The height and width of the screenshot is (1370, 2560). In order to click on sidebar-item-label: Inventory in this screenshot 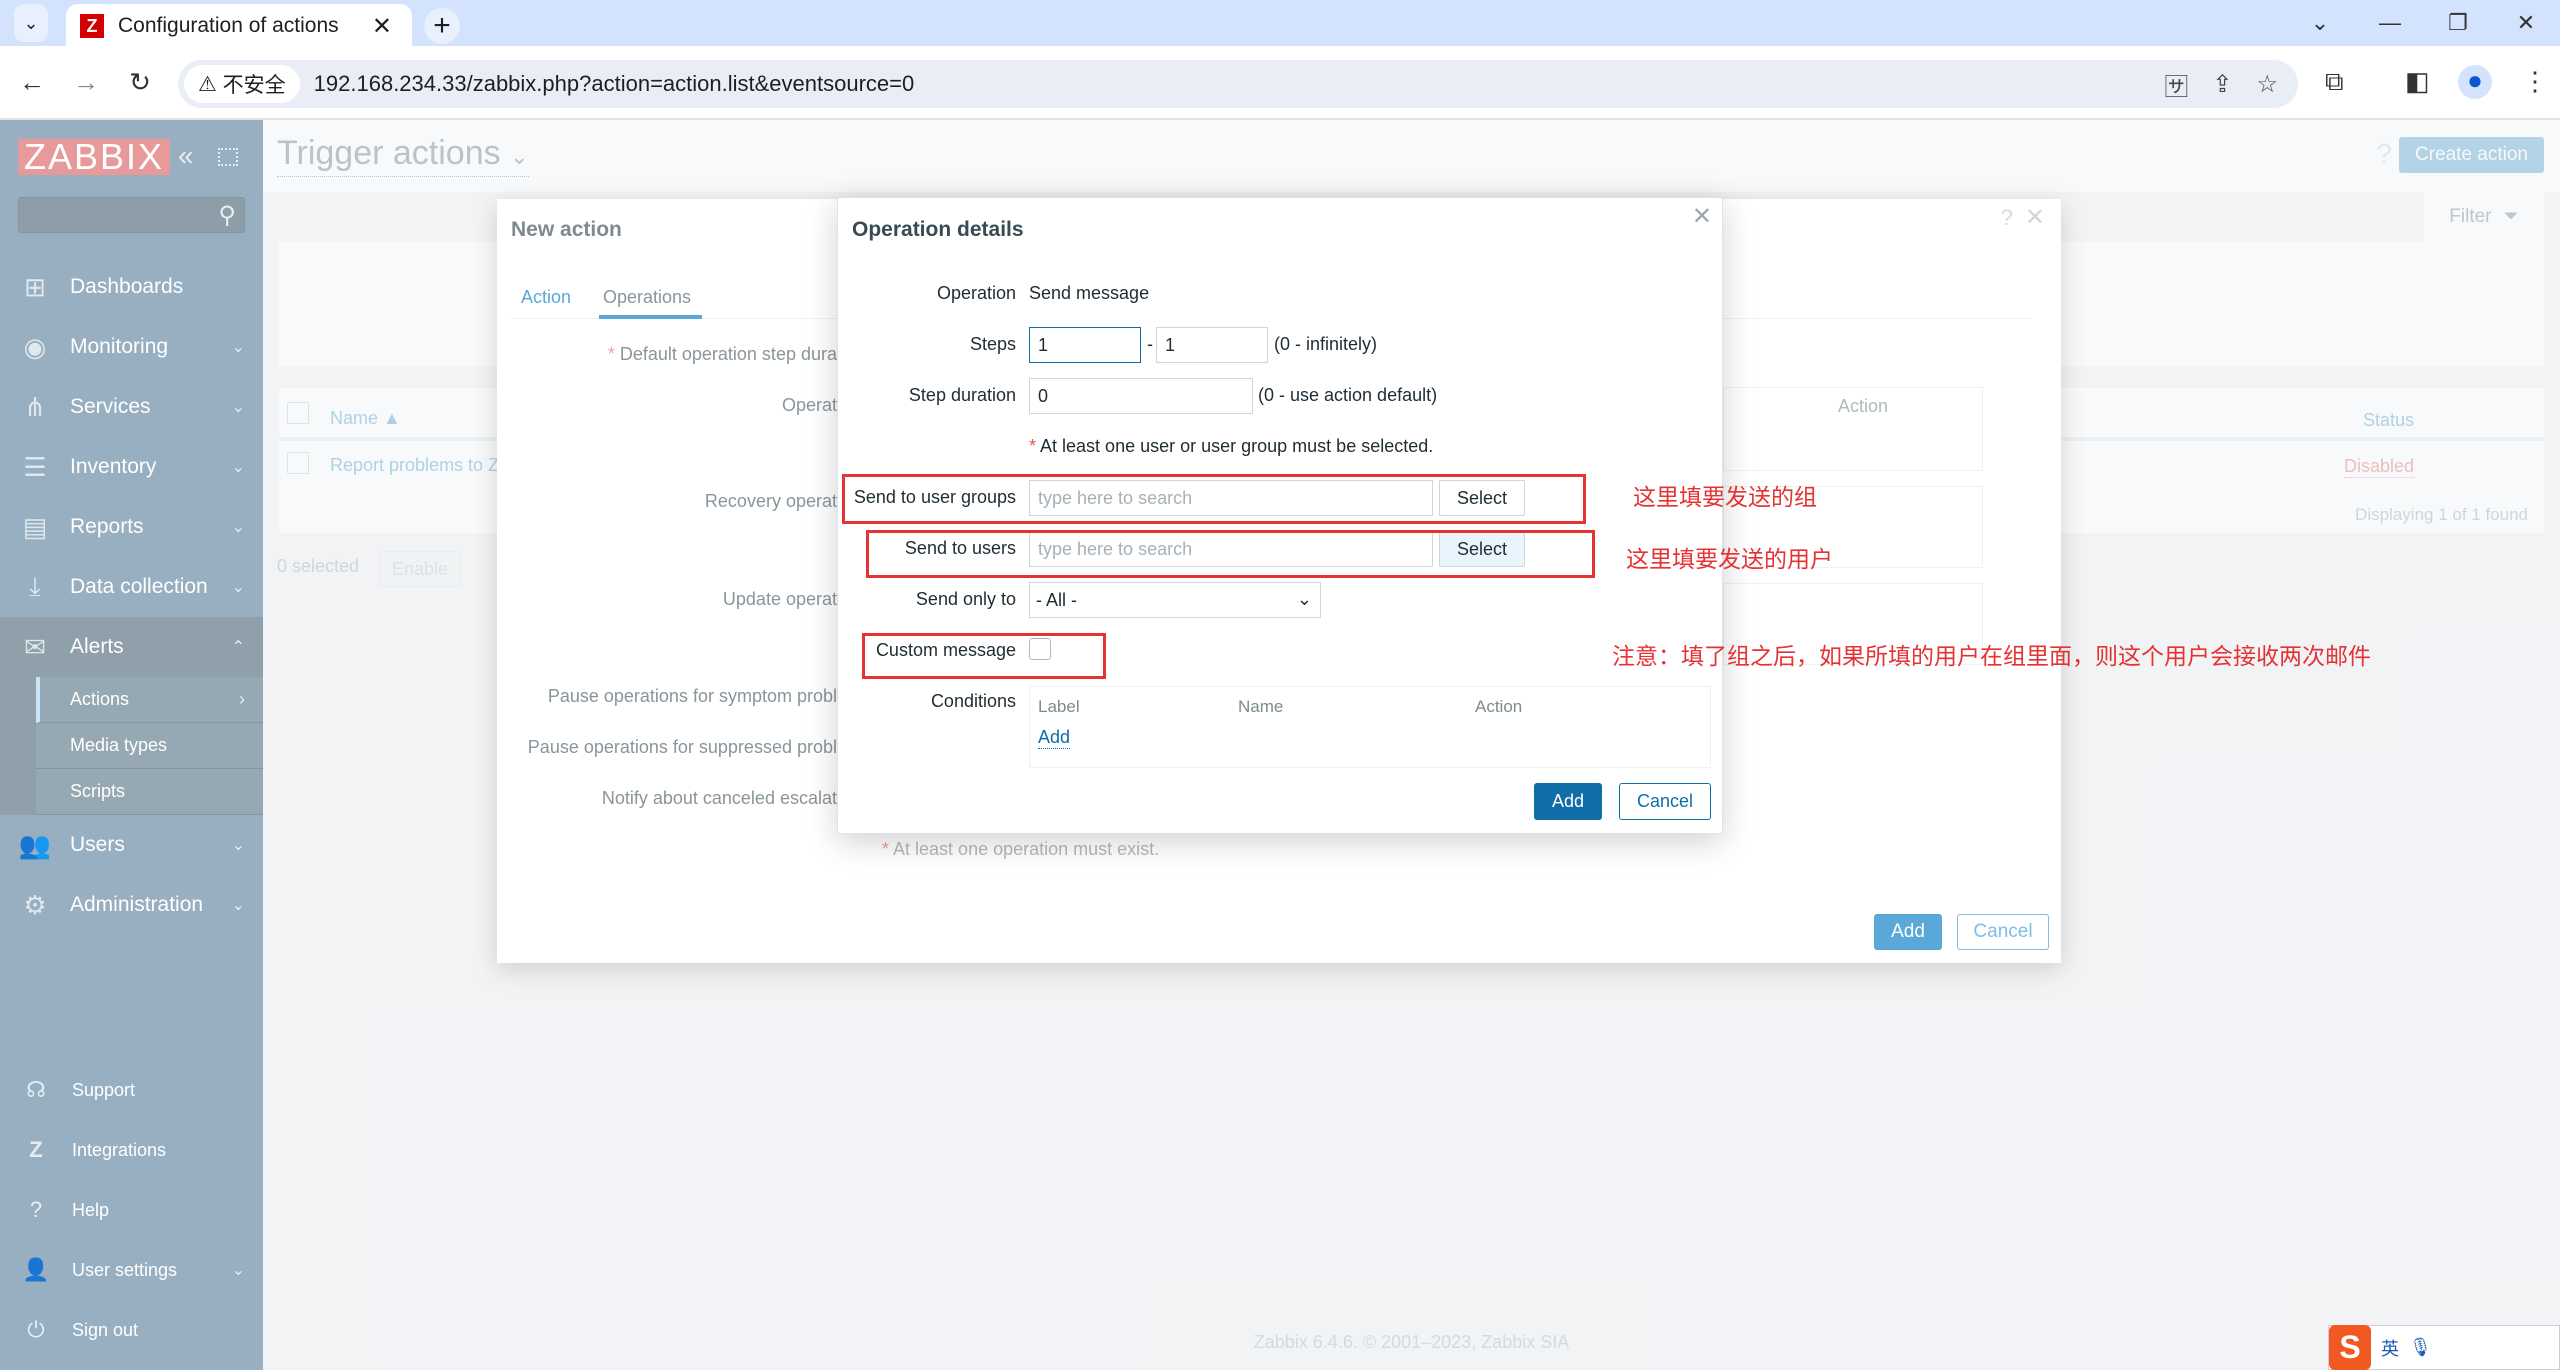, I will do `click(113, 466)`.